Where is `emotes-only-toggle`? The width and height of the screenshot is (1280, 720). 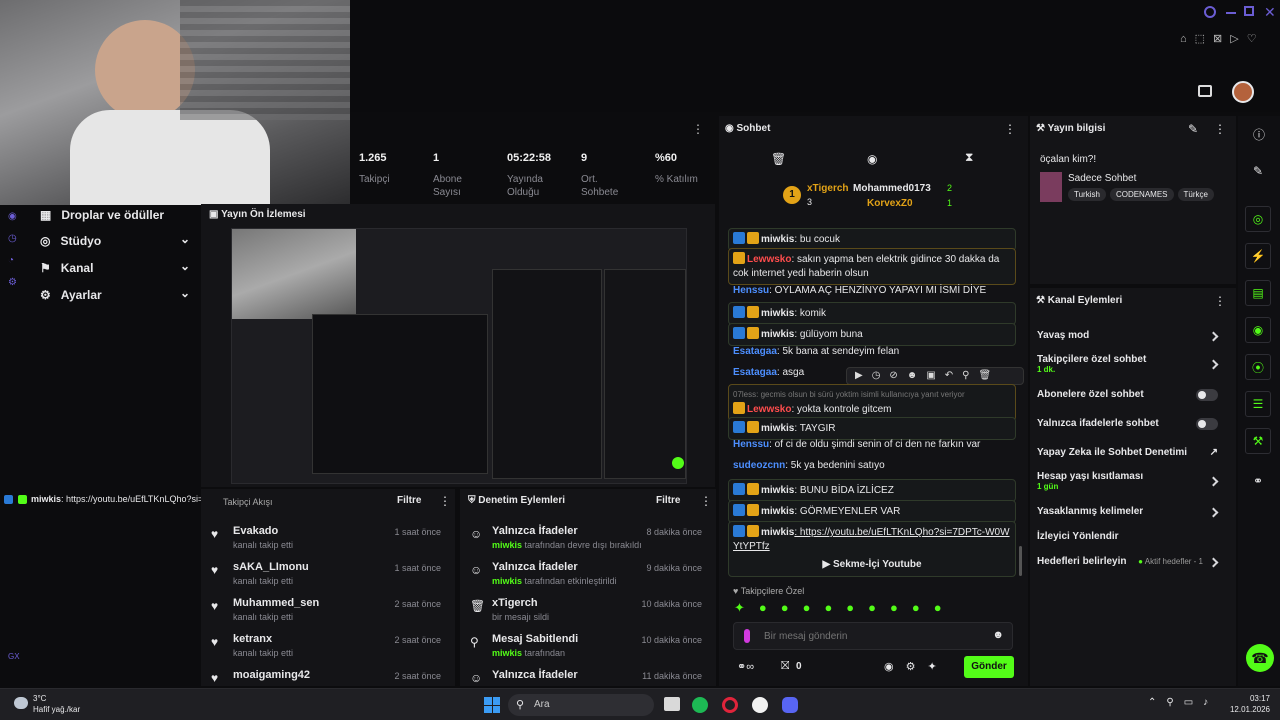 emotes-only-toggle is located at coordinates (1207, 424).